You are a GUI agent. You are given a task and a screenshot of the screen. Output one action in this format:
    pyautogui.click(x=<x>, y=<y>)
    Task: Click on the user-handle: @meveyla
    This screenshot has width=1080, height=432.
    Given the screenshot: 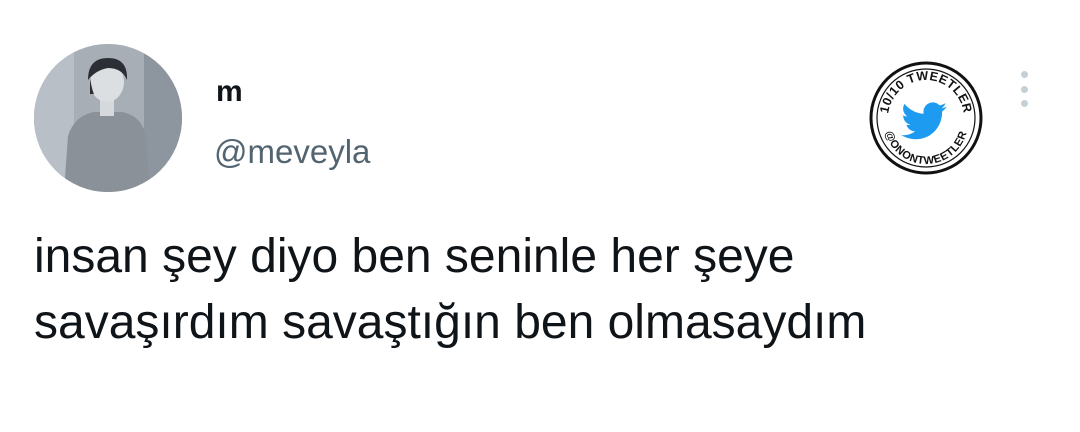 What is the action you would take?
    pyautogui.click(x=292, y=152)
    